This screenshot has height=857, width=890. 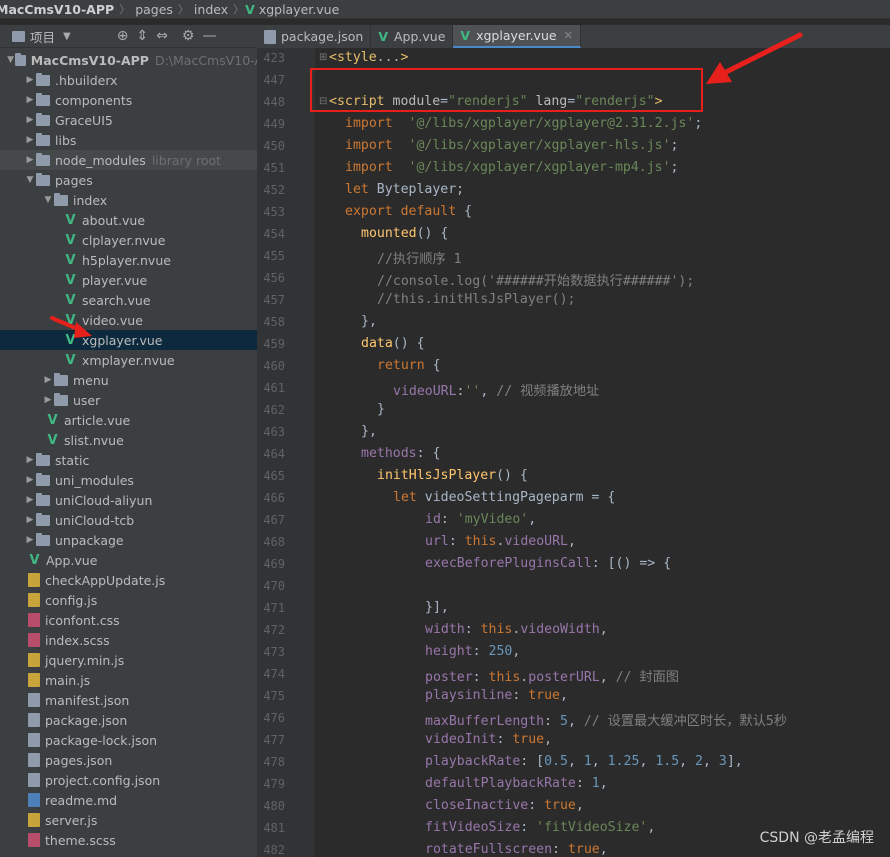 I want to click on tree-item: Vvideo.vue, so click(x=128, y=320).